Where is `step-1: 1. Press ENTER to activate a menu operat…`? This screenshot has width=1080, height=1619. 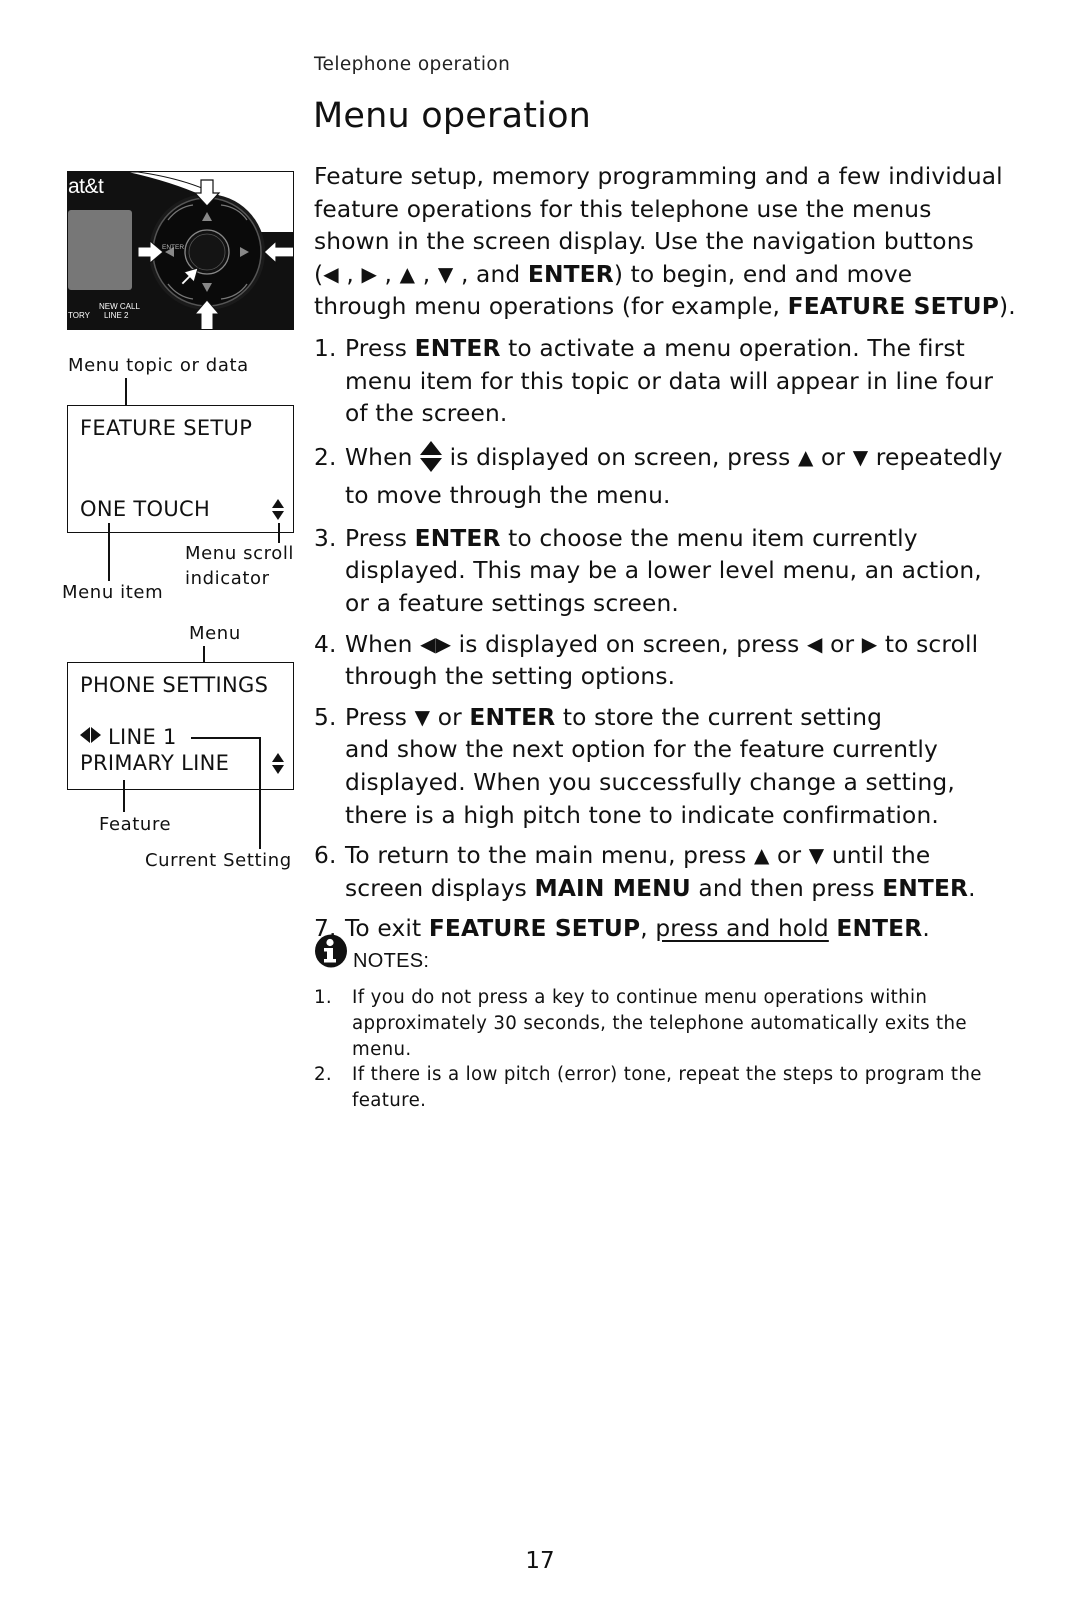
step-1: 1. Press ENTER to activate a menu operat… is located at coordinates (679, 382).